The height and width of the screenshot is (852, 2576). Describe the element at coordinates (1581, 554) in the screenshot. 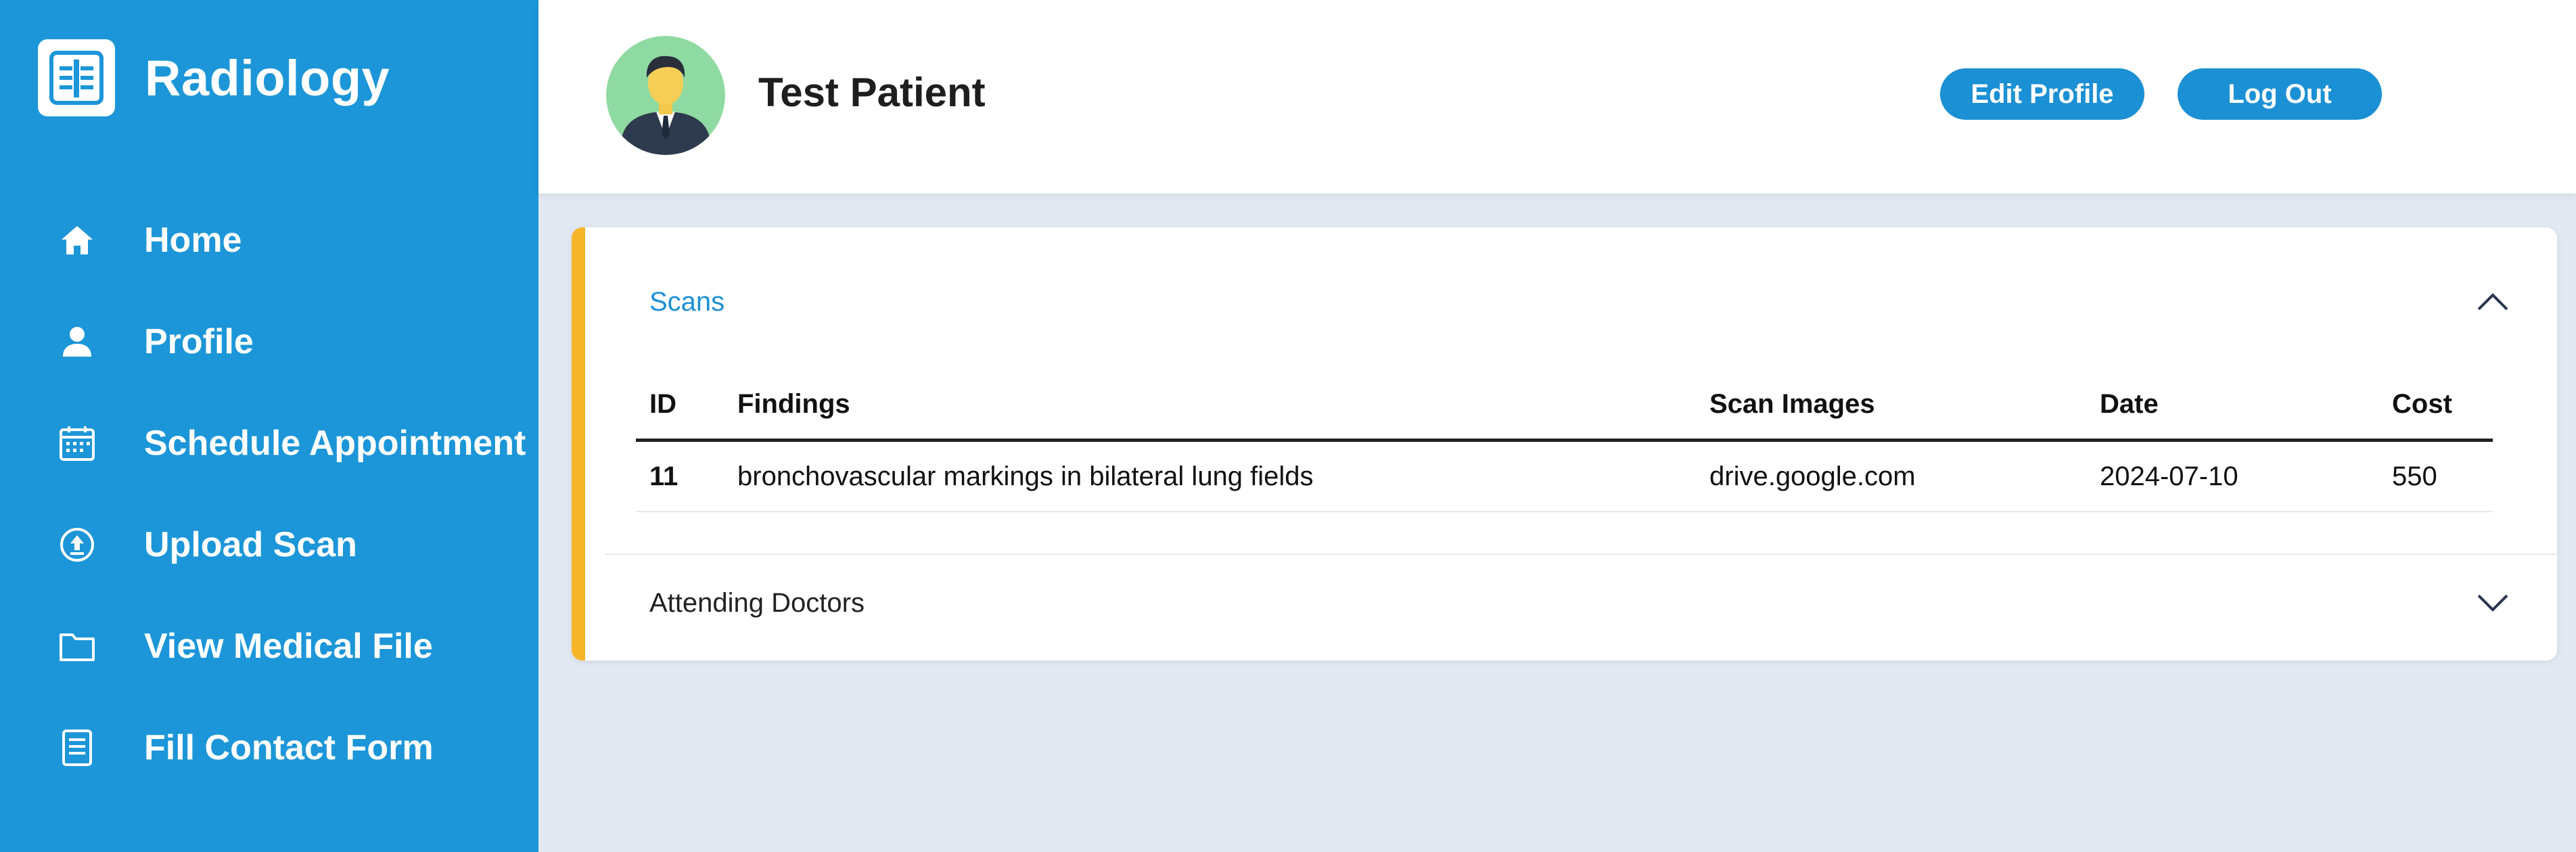

I see `section-divider` at that location.